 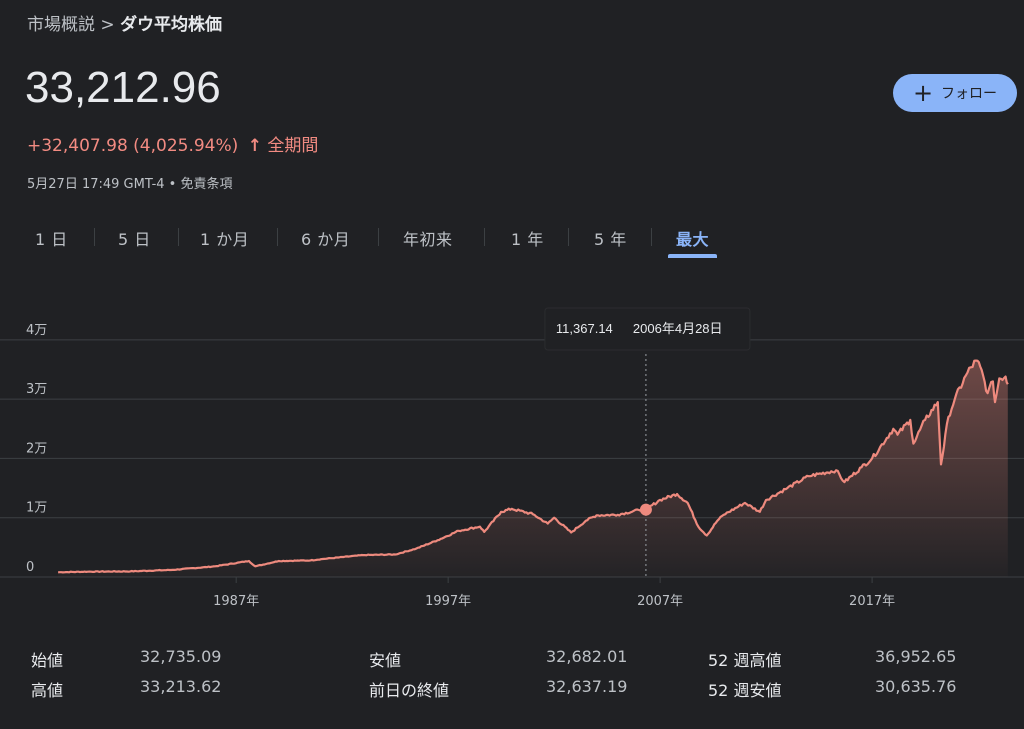 What do you see at coordinates (693, 242) in the screenshot?
I see `tab-max: 最大` at bounding box center [693, 242].